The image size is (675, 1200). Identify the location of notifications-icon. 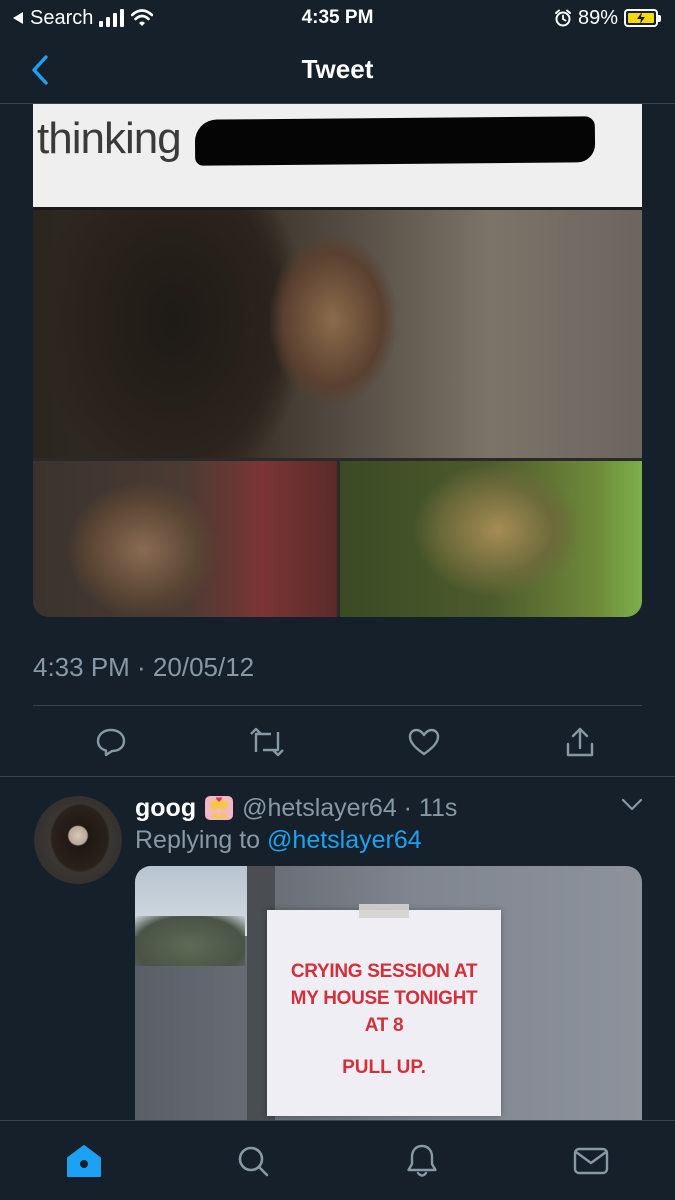
(422, 1160).